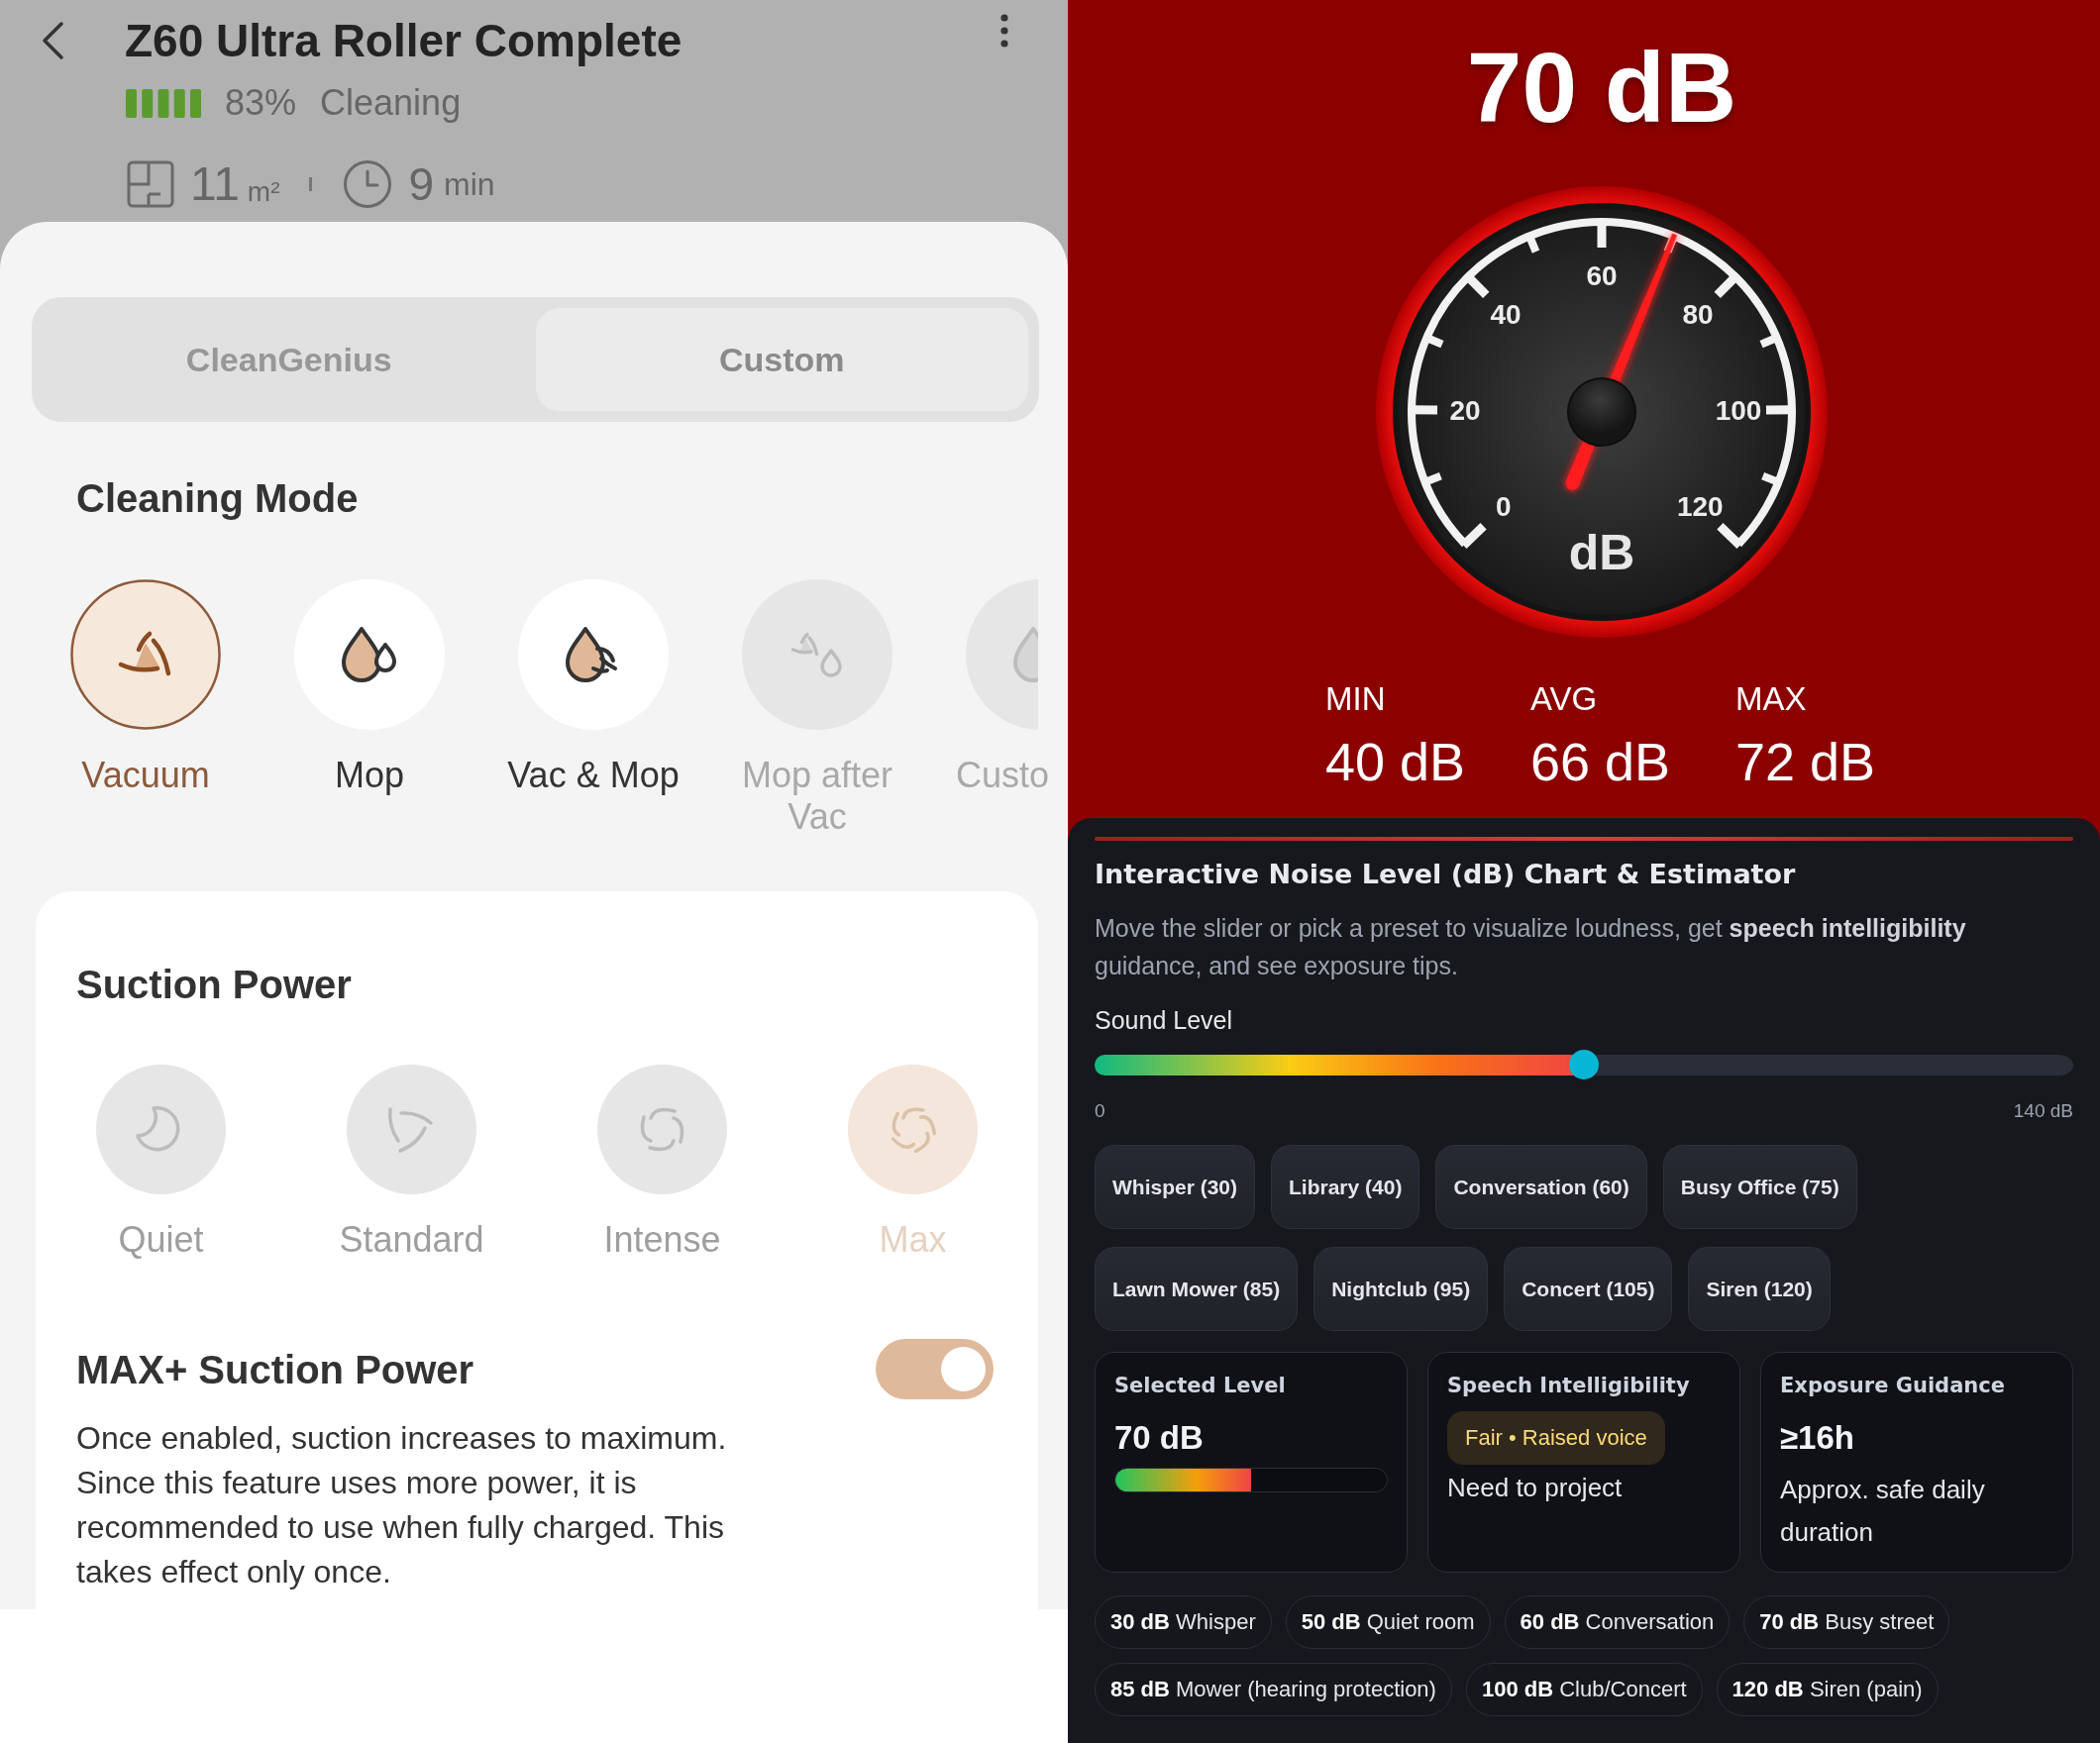 This screenshot has width=2100, height=1743. Describe the element at coordinates (1846, 1622) in the screenshot. I see `reference-chip: 70 dB Busy street` at that location.